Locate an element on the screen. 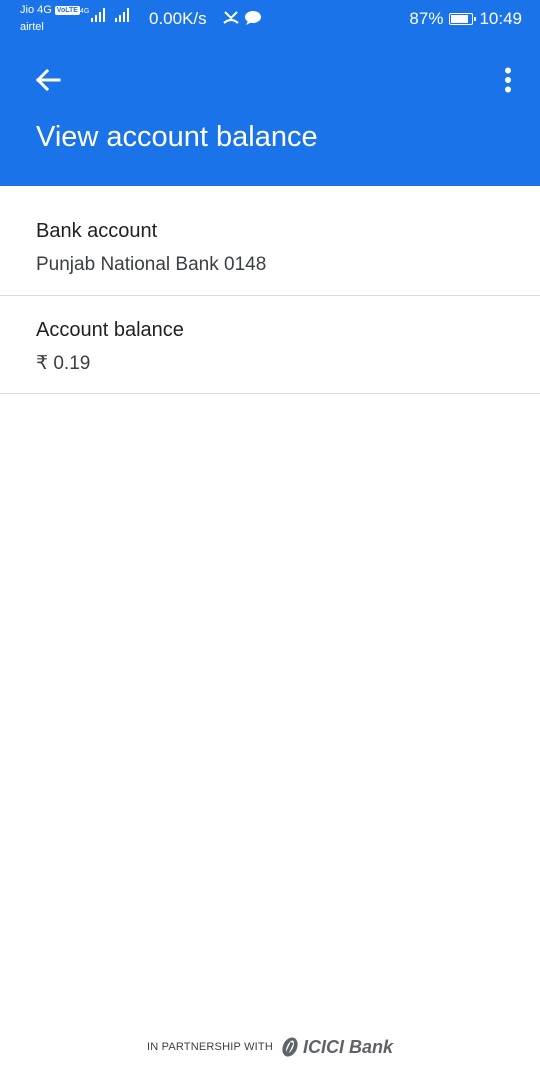  icici-logo-text: ICICI Bank is located at coordinates (348, 1046).